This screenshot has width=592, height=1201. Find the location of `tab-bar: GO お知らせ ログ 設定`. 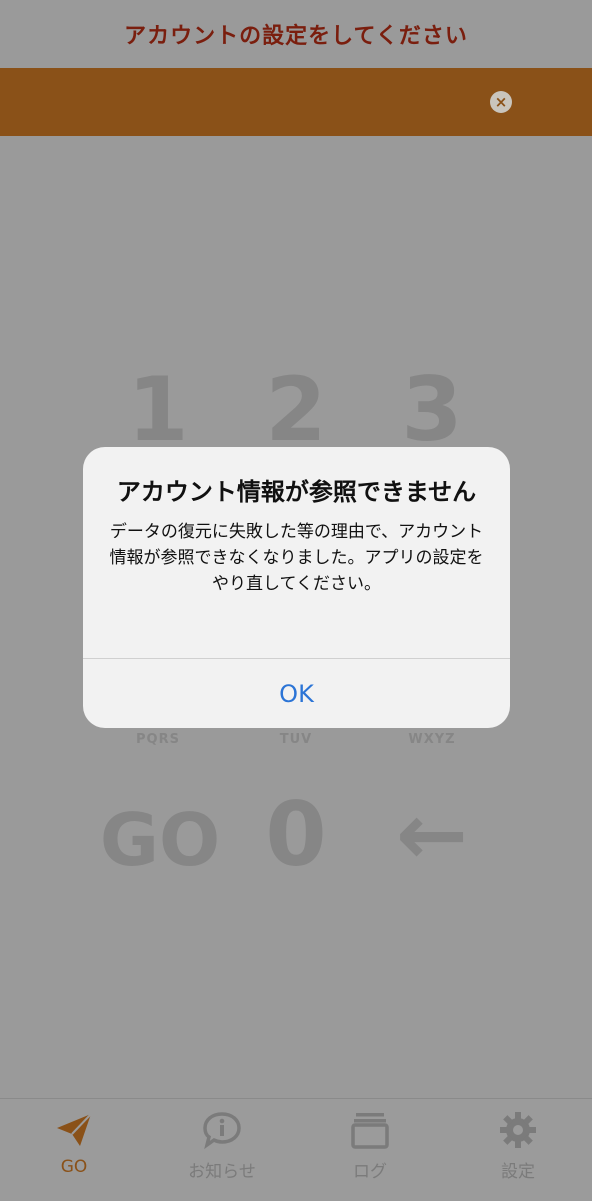

tab-bar: GO お知らせ ログ 設定 is located at coordinates (296, 1149).